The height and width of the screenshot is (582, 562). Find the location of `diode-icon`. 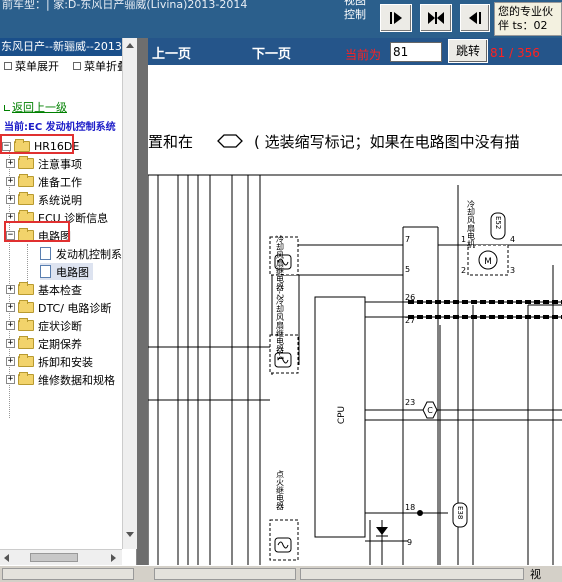

diode-icon is located at coordinates (382, 532).